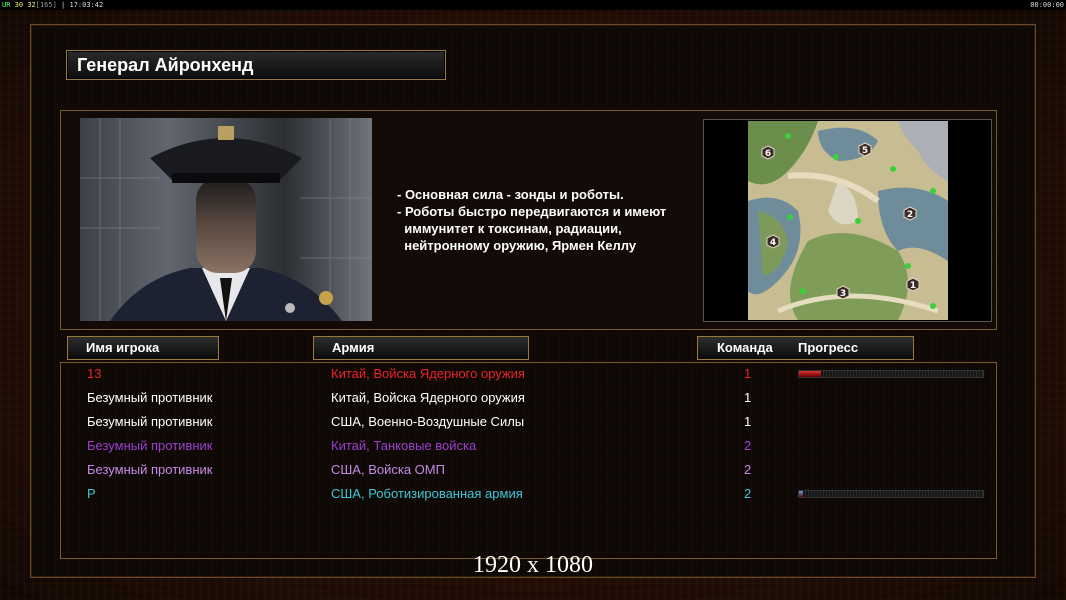 The image size is (1066, 600). Describe the element at coordinates (533, 5) in the screenshot. I see `debug-bar: UR 30 32[165] | 17:03:42 00:00:00` at that location.